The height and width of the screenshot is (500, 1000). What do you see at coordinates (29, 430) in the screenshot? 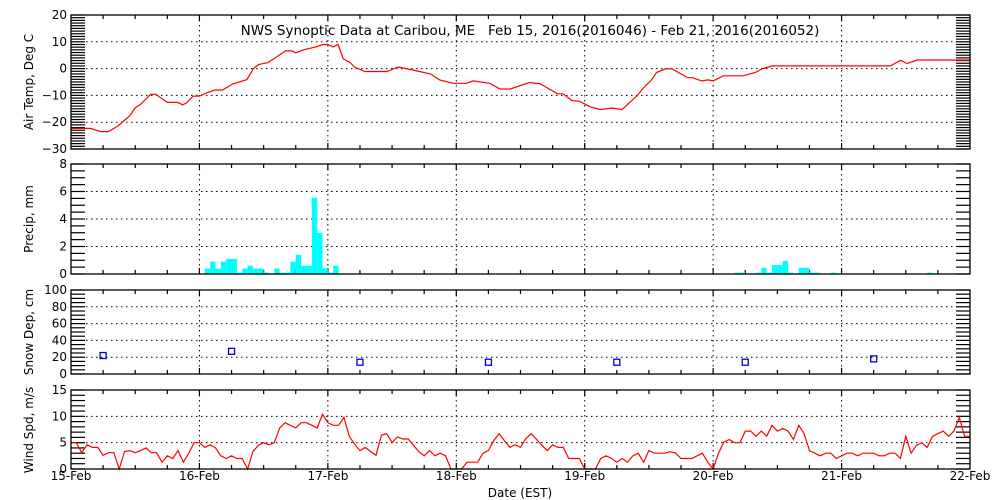
I see `y-label-wind-speed: Wind Spd, m/s` at bounding box center [29, 430].